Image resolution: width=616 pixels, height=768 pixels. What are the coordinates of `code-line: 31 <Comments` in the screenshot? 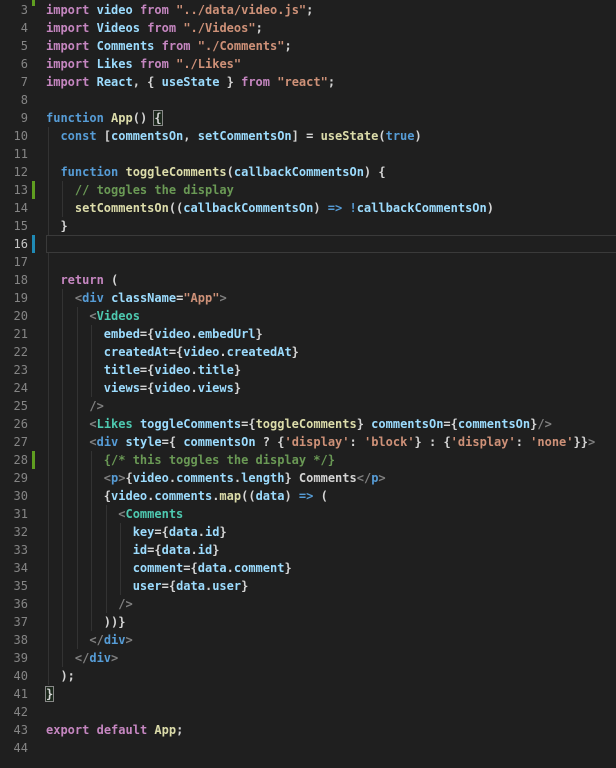 It's located at (308, 514).